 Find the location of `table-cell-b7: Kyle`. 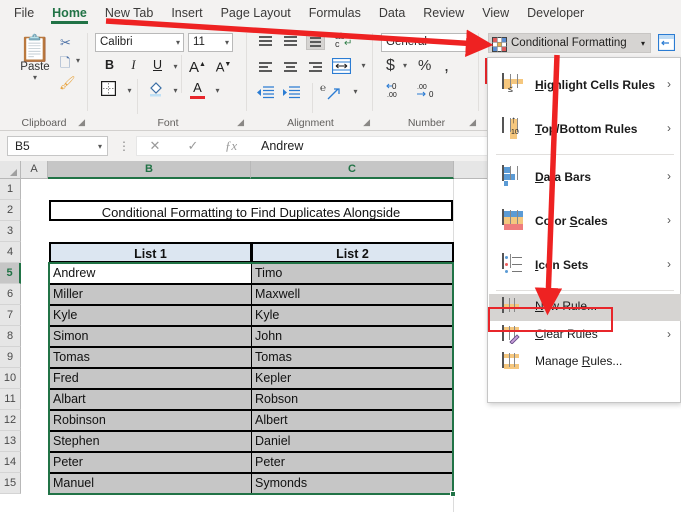

table-cell-b7: Kyle is located at coordinates (150, 315).